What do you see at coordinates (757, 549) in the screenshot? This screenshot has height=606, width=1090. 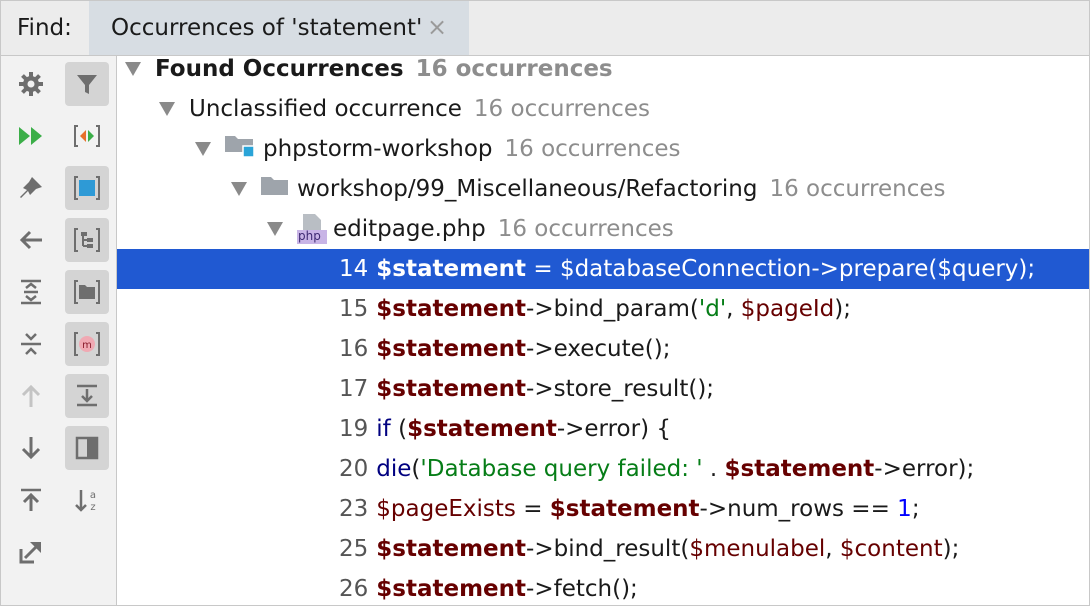 I see `code-token: $menulabel` at bounding box center [757, 549].